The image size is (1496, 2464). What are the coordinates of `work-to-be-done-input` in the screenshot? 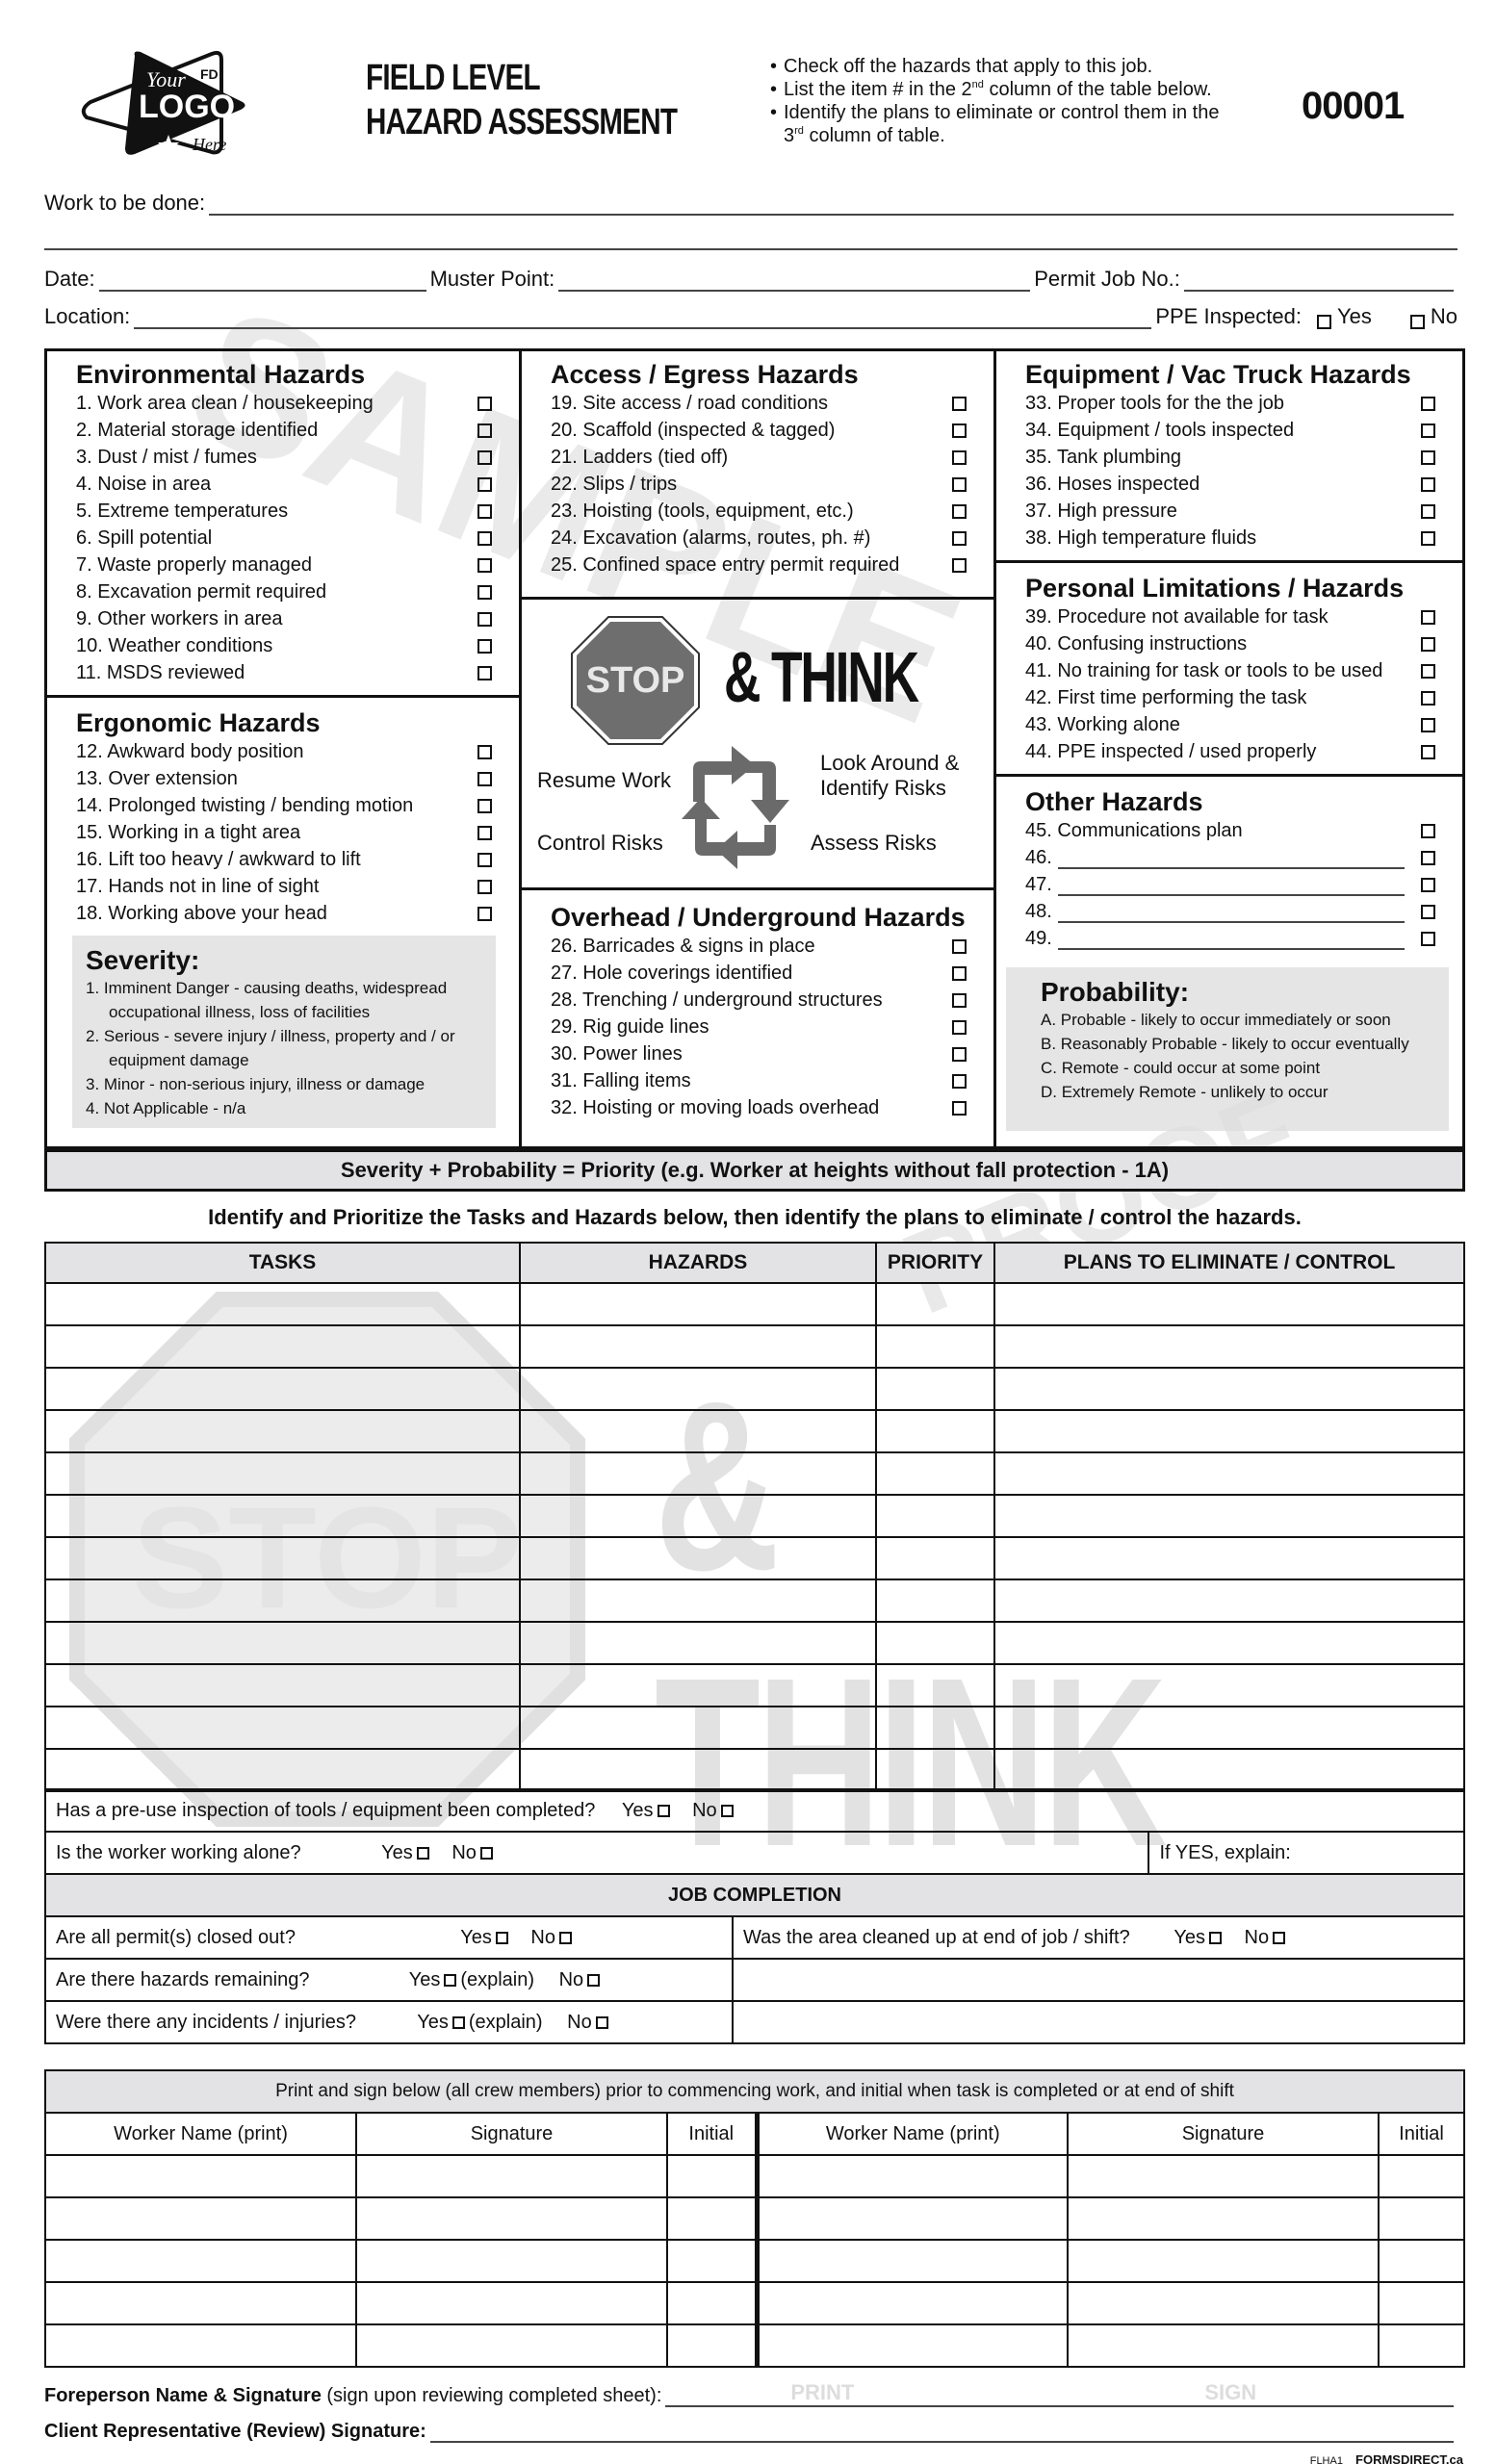 It's located at (831, 206).